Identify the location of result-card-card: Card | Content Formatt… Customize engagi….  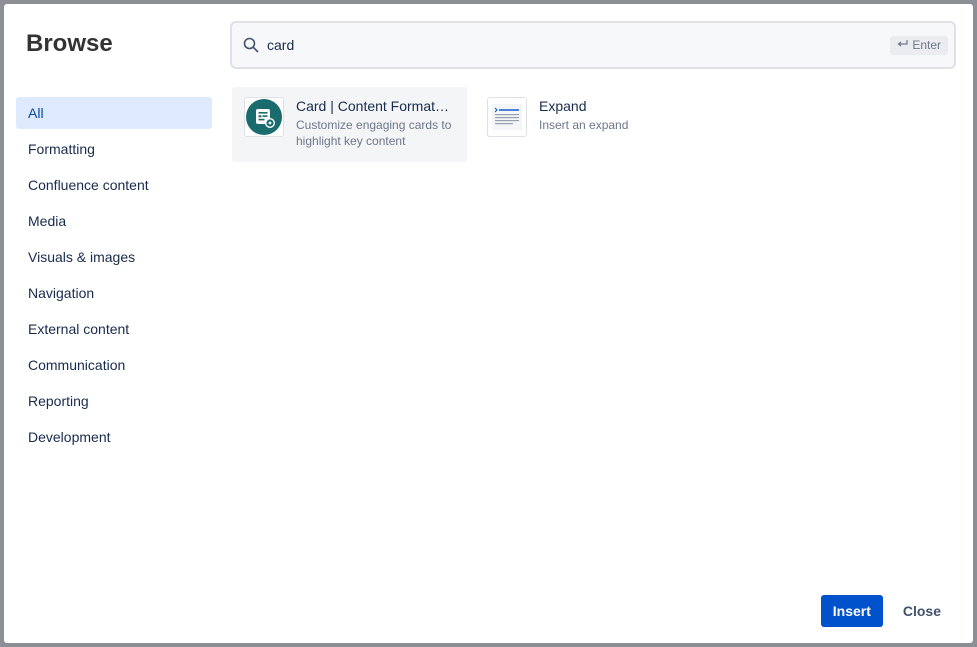
(349, 124).